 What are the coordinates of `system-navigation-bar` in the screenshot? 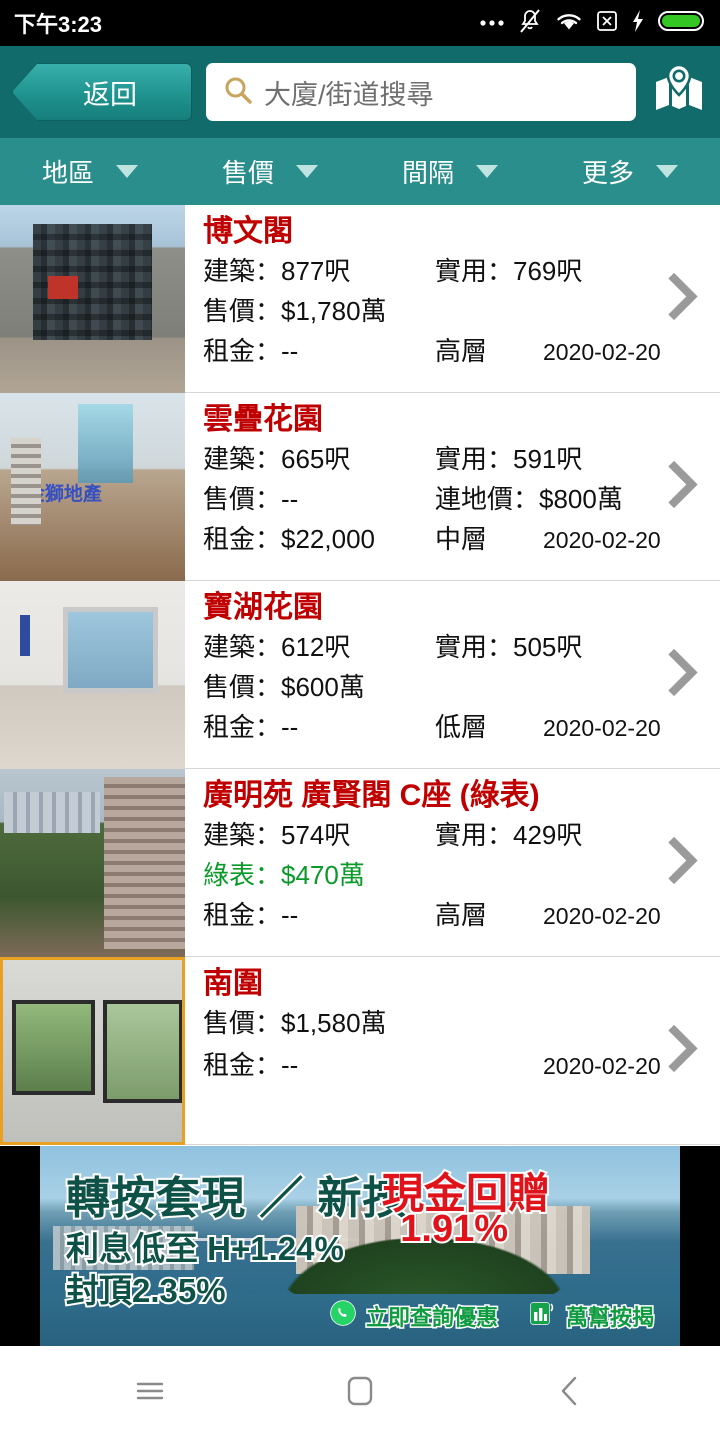 It's located at (360, 1393).